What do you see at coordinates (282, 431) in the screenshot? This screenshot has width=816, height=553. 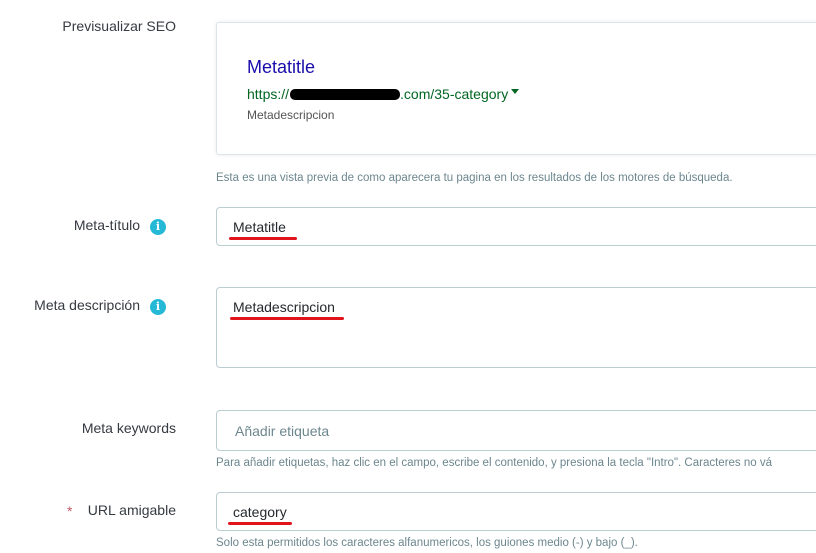 I see `meta-keywords-placeholder: Añadir etiqueta` at bounding box center [282, 431].